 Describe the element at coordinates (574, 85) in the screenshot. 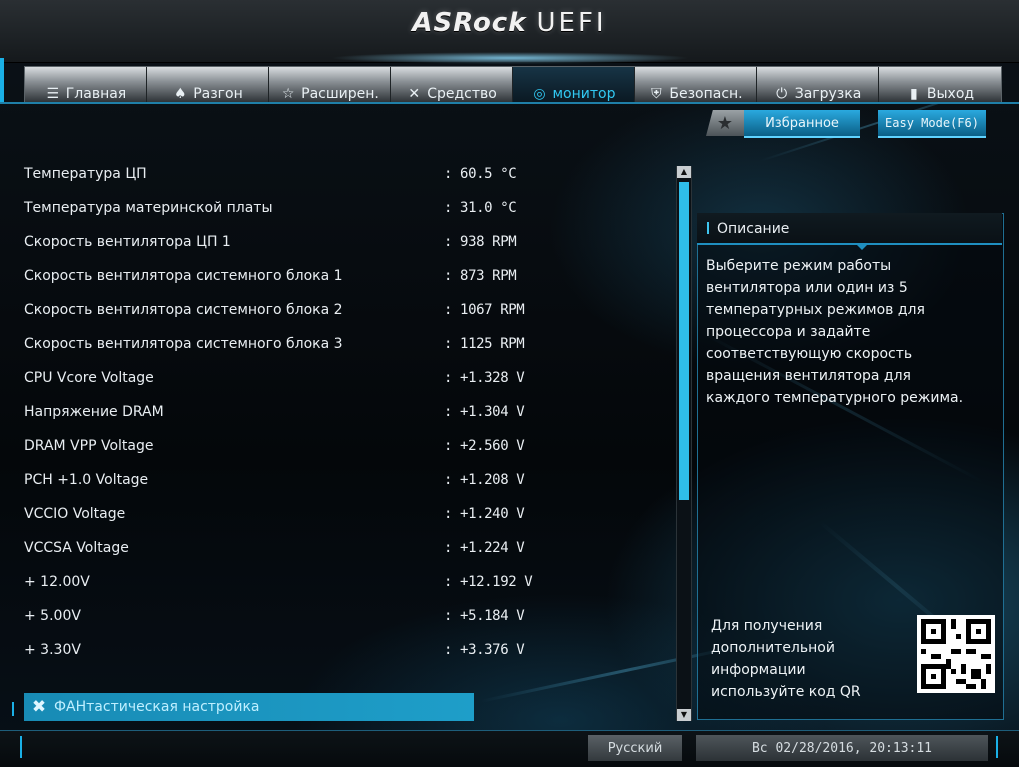

I see `tab-monitor: ◎ монитор` at that location.